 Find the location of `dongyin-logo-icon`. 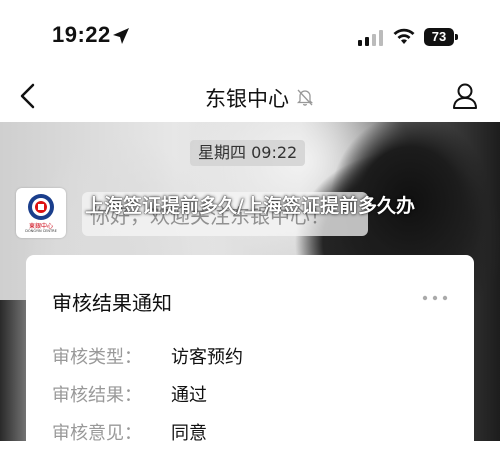

dongyin-logo-icon is located at coordinates (41, 207).